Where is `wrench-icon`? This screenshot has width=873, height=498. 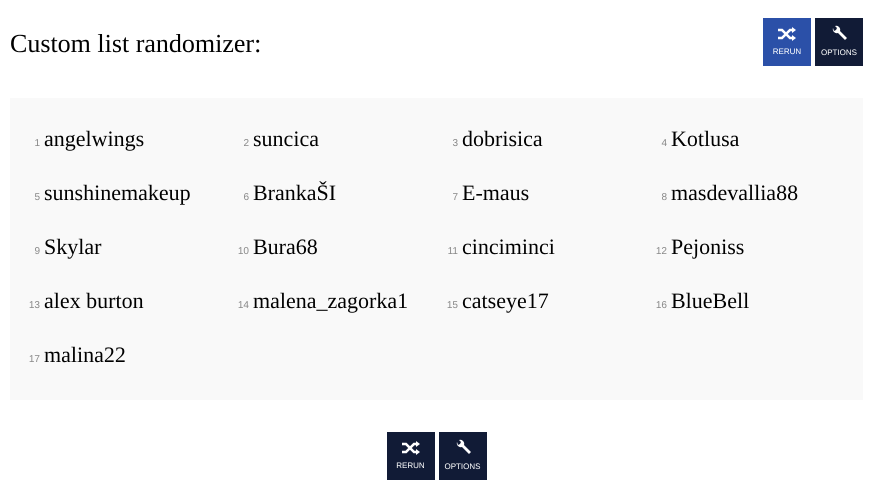 wrench-icon is located at coordinates (839, 34).